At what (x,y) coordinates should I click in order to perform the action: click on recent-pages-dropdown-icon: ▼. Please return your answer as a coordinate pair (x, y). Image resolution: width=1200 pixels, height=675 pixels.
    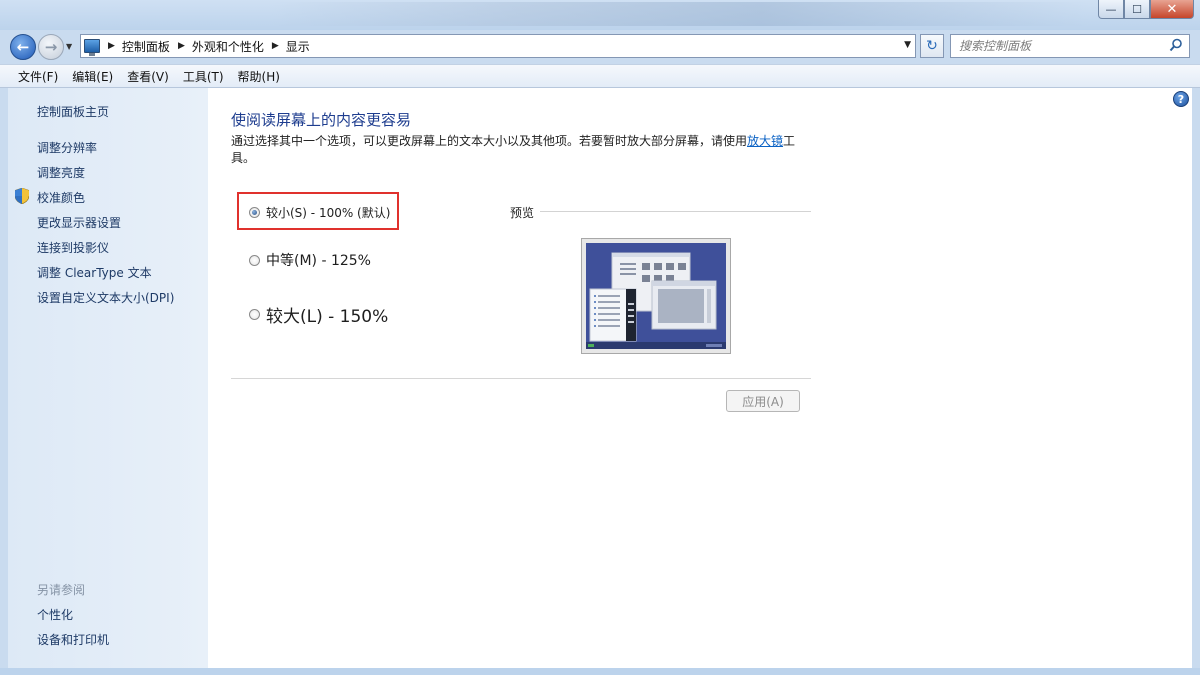
    Looking at the image, I should click on (69, 46).